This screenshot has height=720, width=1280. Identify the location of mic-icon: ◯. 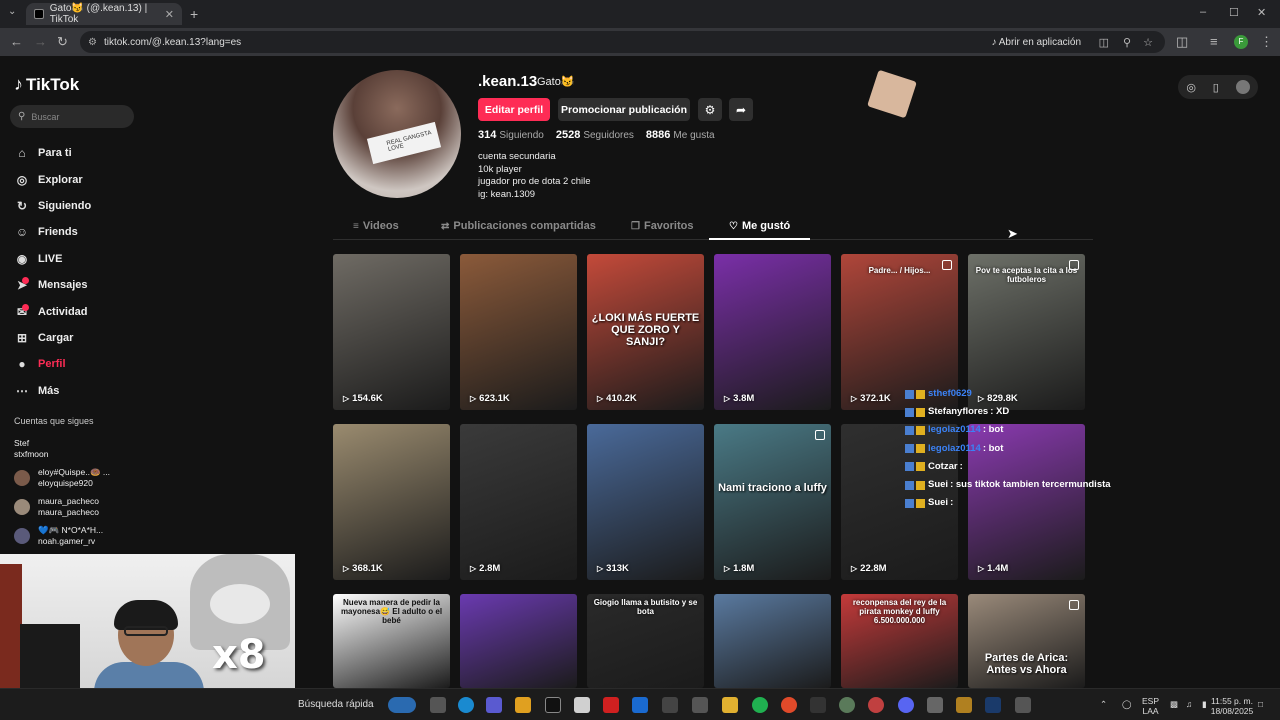
(1127, 704).